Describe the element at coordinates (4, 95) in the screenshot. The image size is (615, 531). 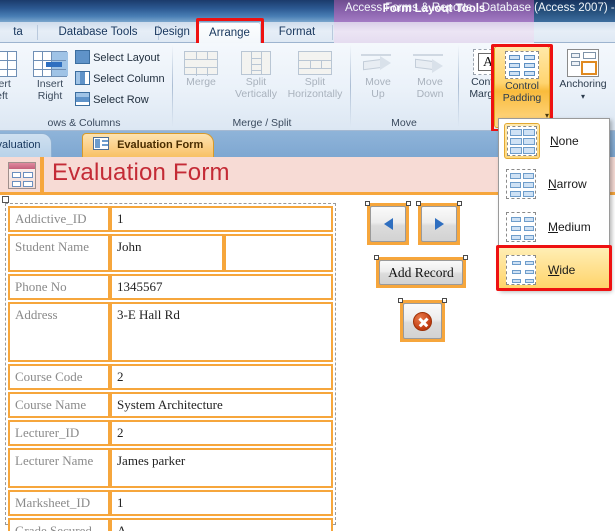
I see `insert-left-label-line2: eft` at that location.